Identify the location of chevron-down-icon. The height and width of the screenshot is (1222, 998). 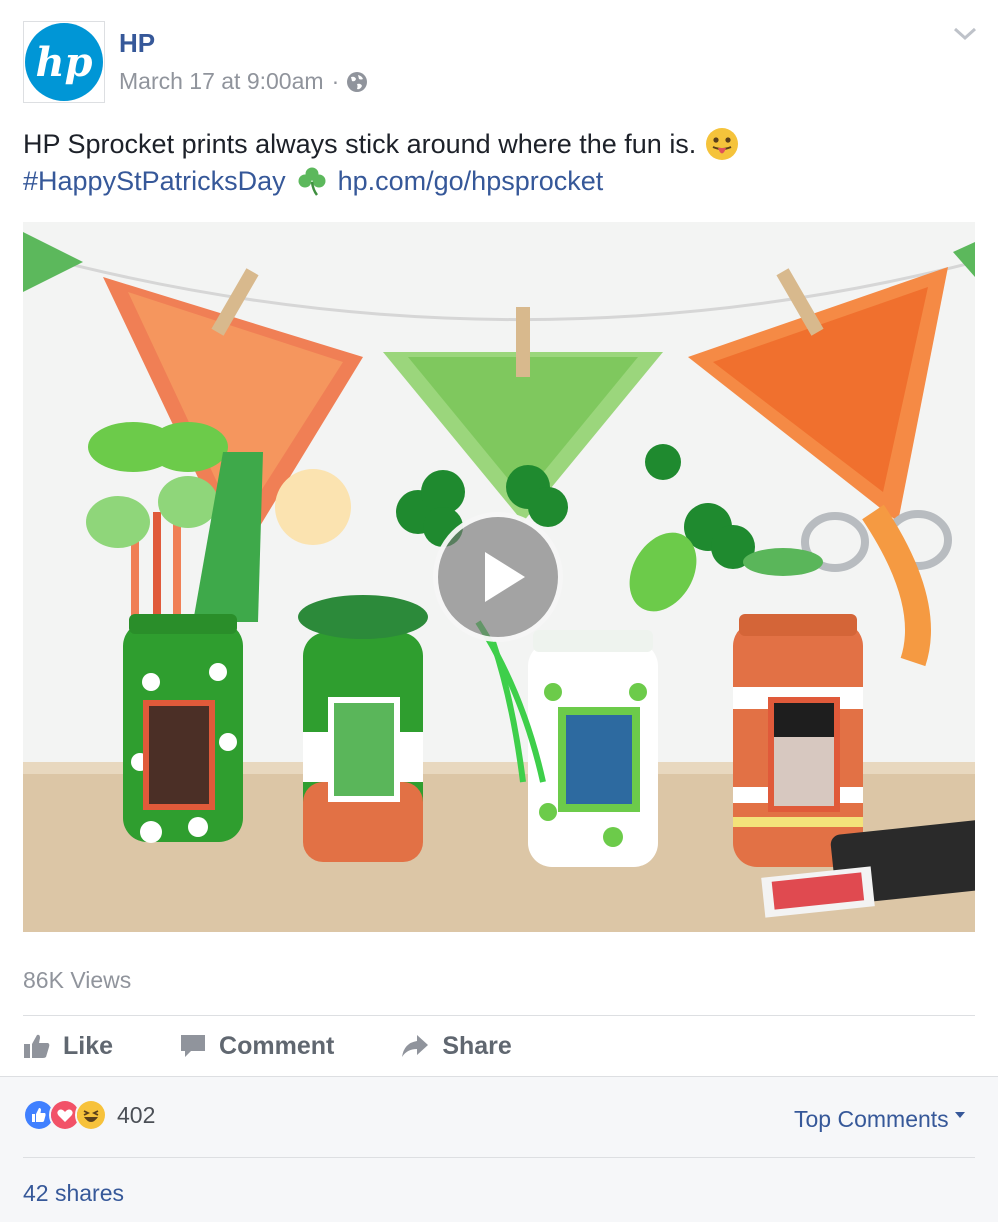
(965, 34).